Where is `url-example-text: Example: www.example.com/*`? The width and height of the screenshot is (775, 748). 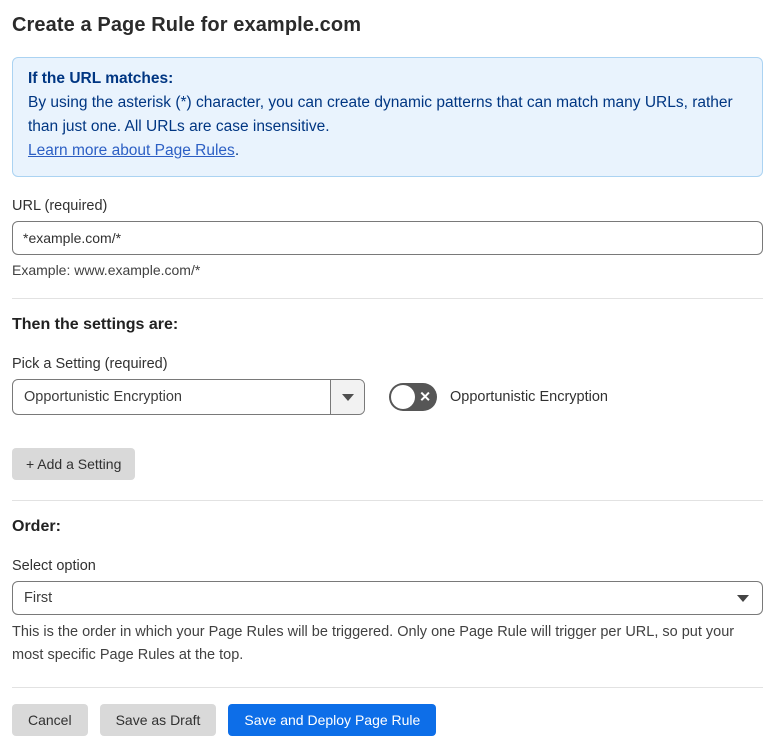 url-example-text: Example: www.example.com/* is located at coordinates (106, 270).